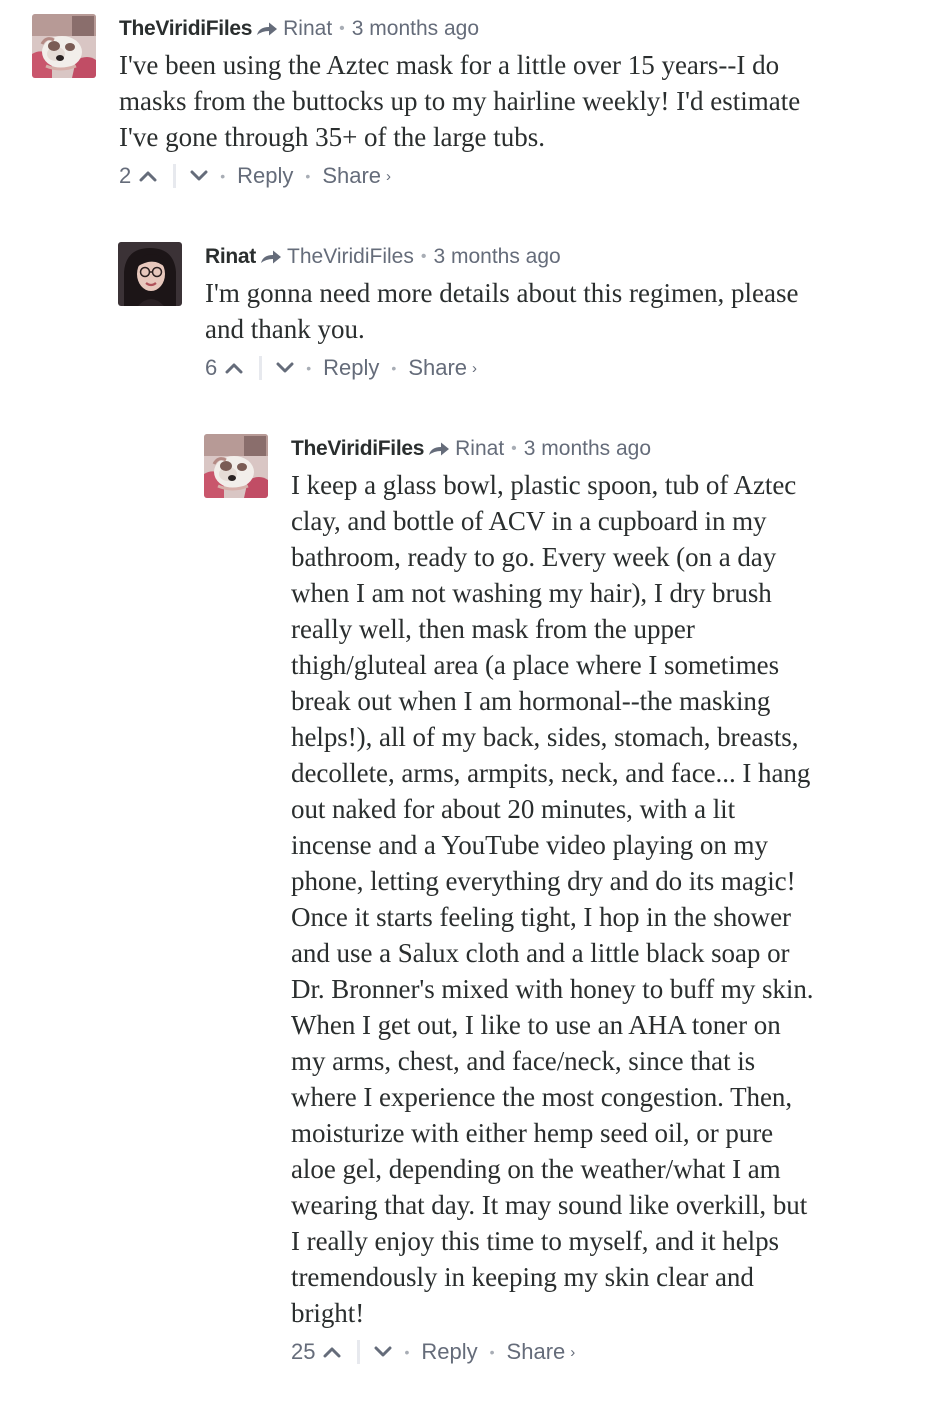 Image resolution: width=940 pixels, height=1402 pixels. Describe the element at coordinates (303, 1351) in the screenshot. I see `vote-count: 25` at that location.